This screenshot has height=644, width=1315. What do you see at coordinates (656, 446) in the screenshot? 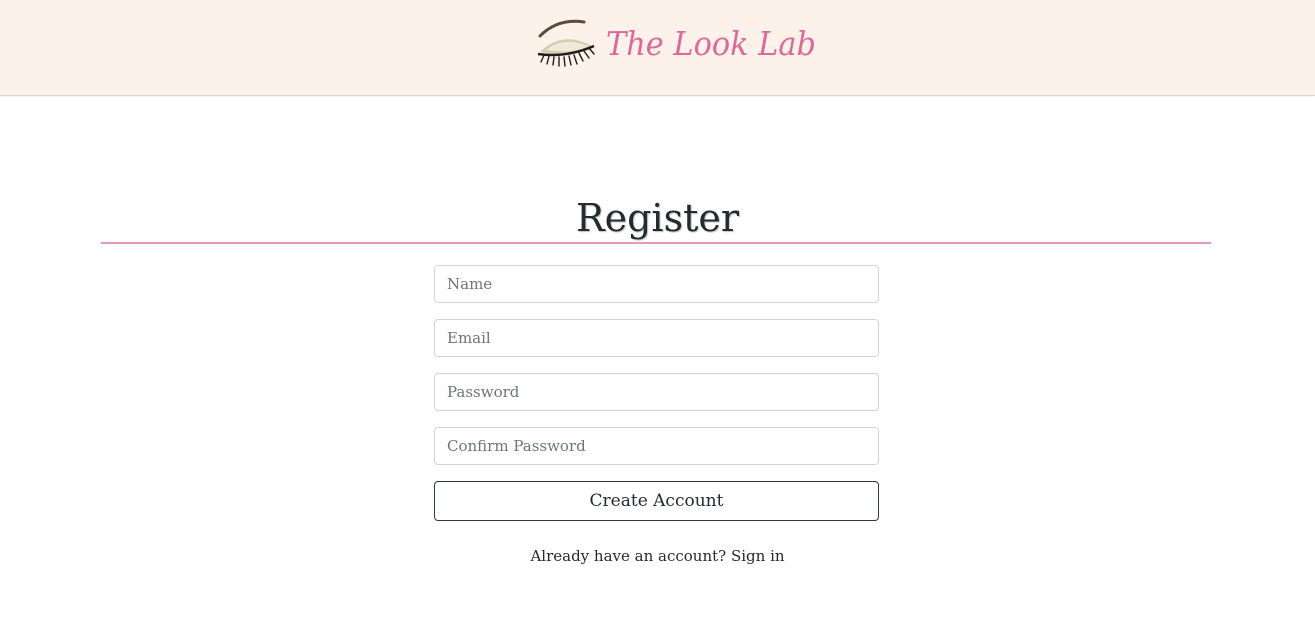
I see `confirm-password-field` at bounding box center [656, 446].